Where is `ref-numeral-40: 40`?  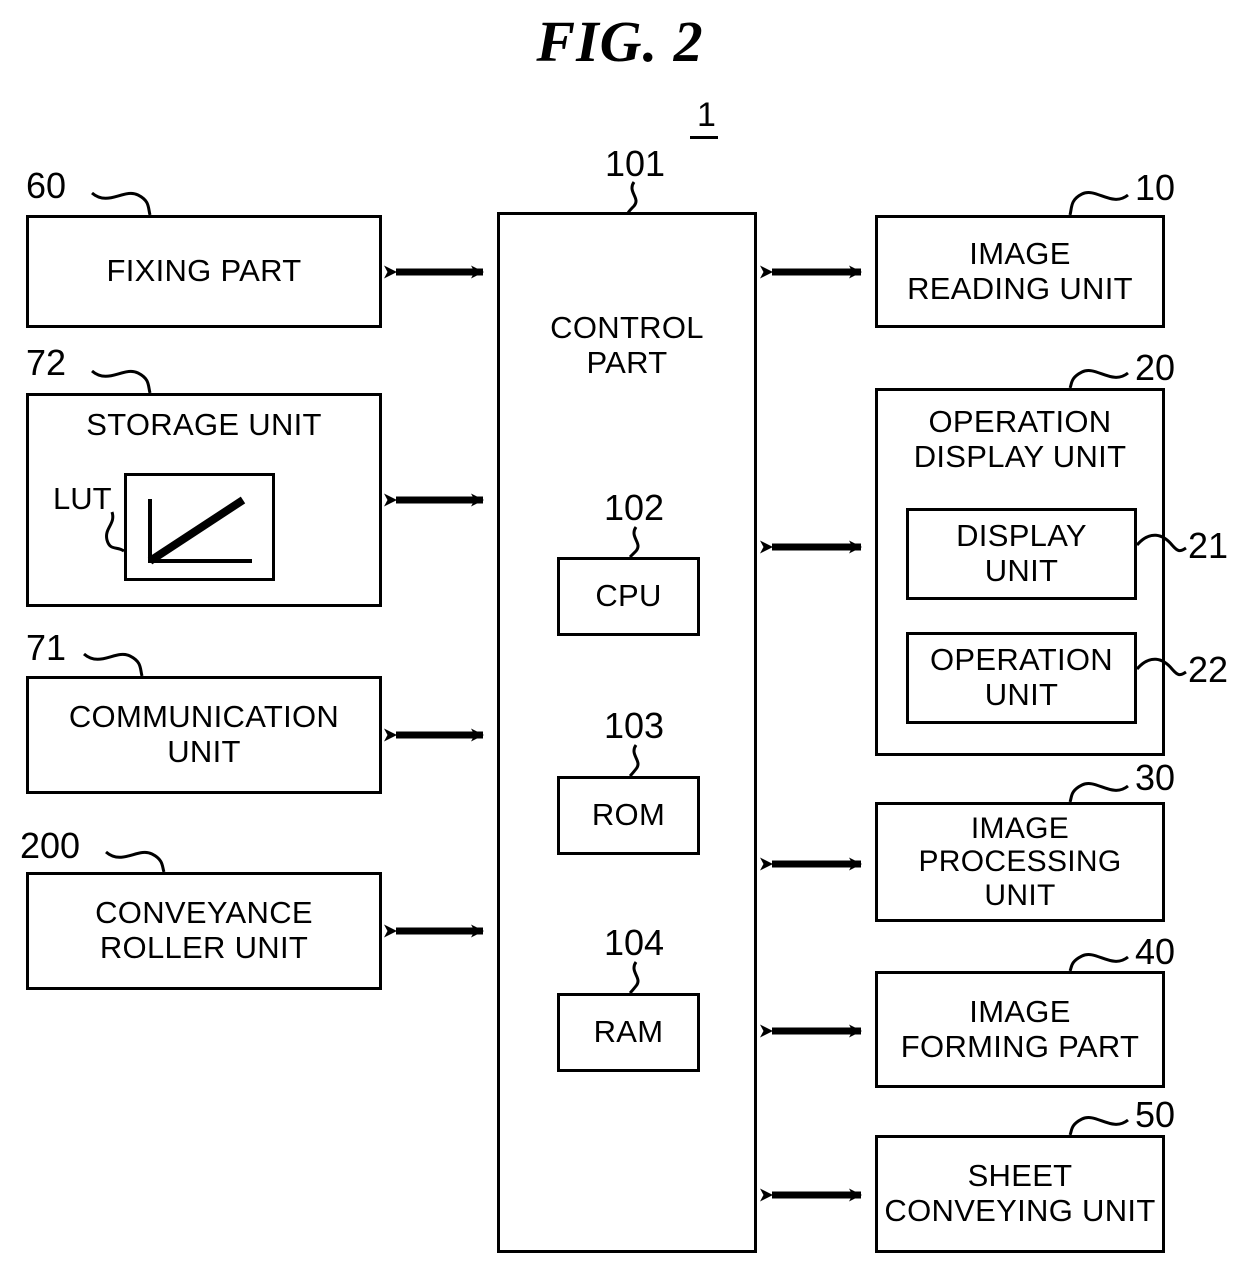 ref-numeral-40: 40 is located at coordinates (1155, 951).